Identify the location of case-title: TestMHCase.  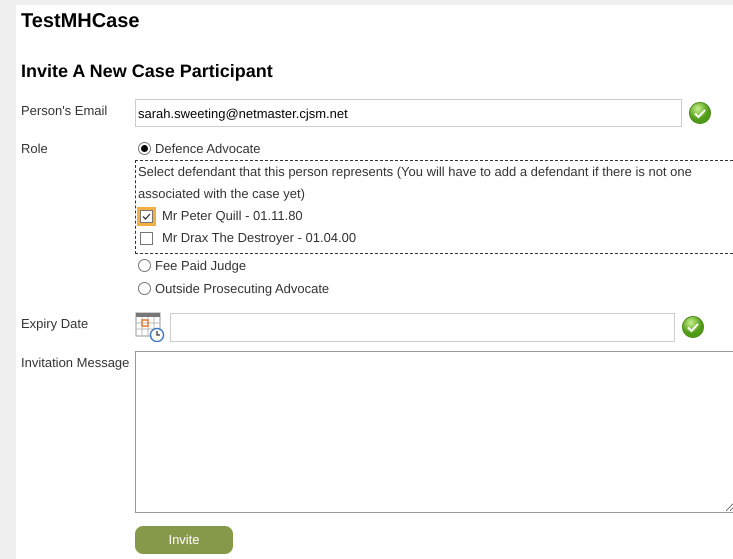
(81, 21).